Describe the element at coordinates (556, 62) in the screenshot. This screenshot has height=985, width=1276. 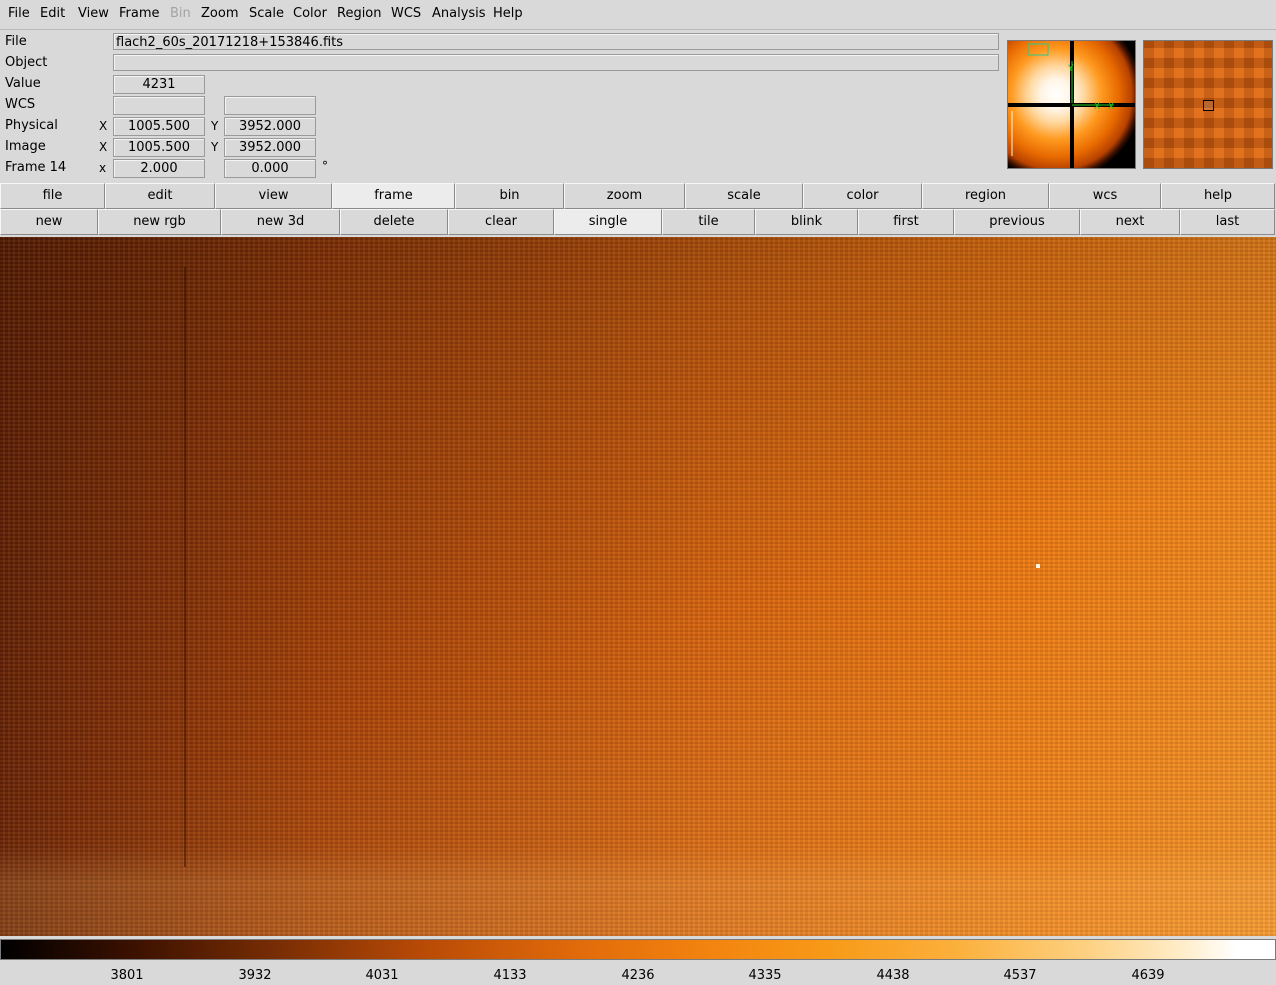
I see `object-field` at that location.